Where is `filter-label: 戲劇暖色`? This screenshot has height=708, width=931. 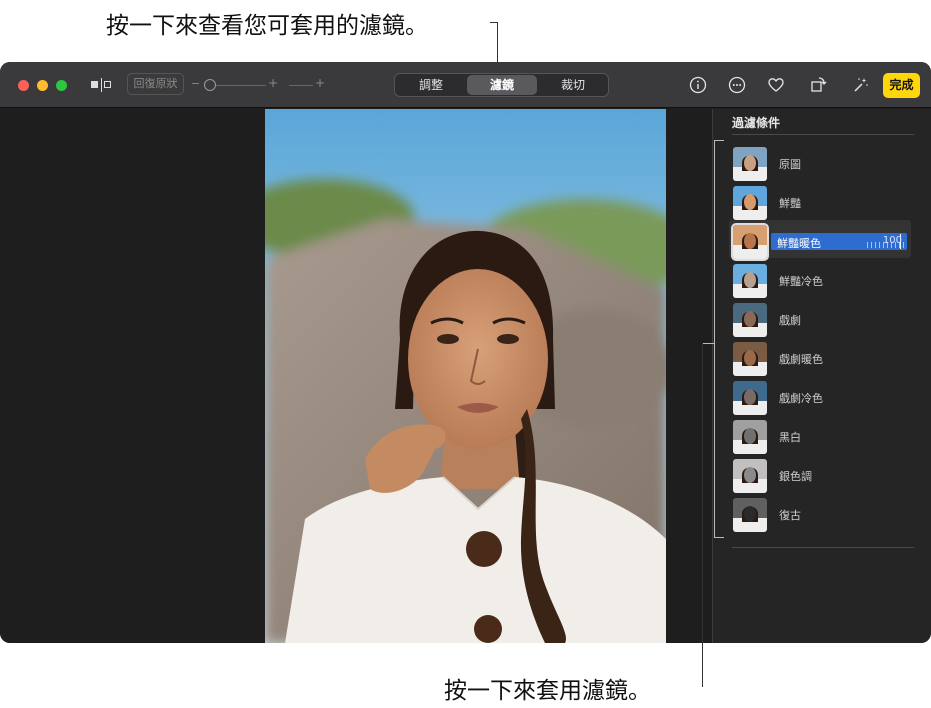 filter-label: 戲劇暖色 is located at coordinates (801, 359).